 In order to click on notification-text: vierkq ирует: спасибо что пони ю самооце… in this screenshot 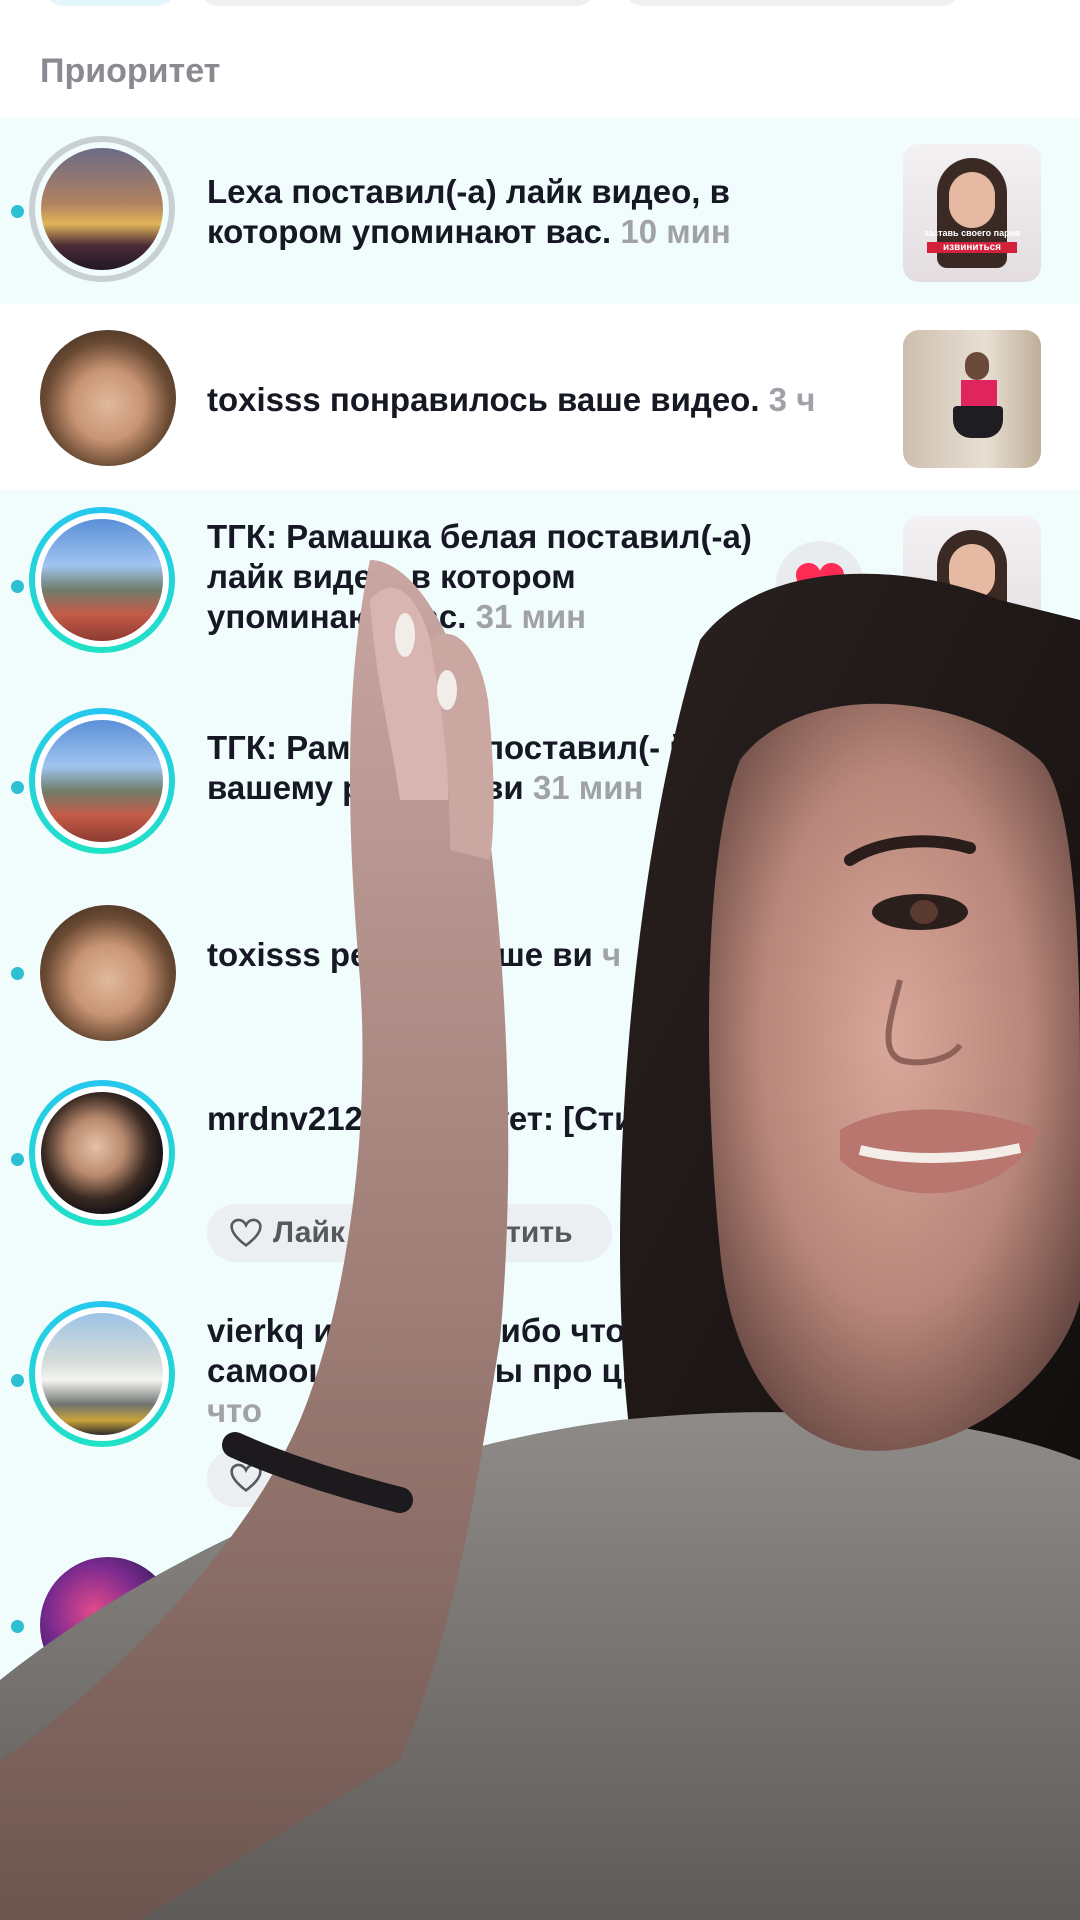, I will do `click(514, 1370)`.